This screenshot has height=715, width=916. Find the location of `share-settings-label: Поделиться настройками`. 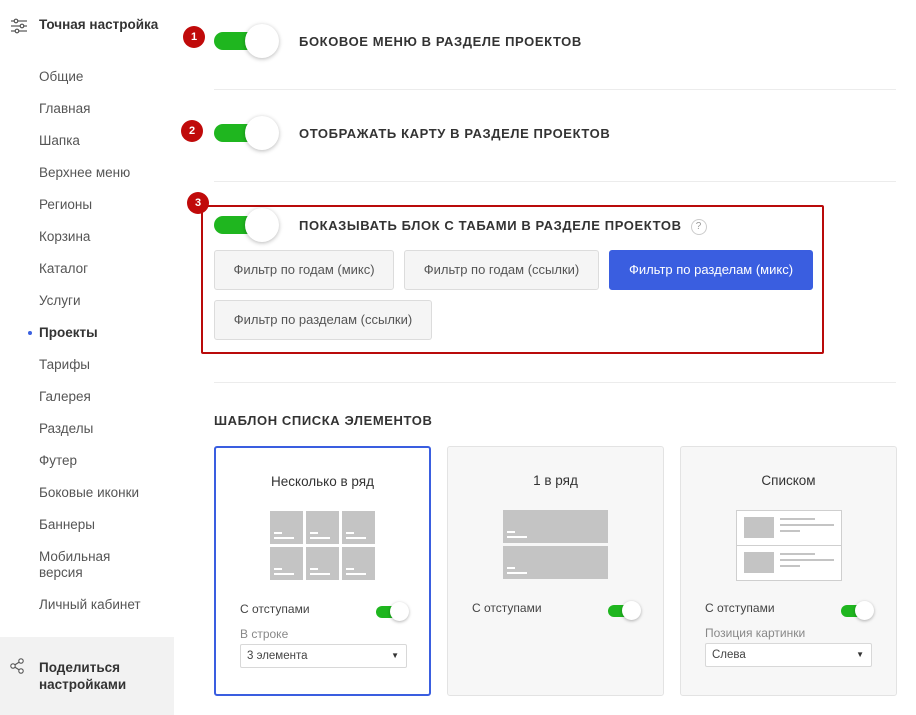

share-settings-label: Поделиться настройками is located at coordinates (83, 676).